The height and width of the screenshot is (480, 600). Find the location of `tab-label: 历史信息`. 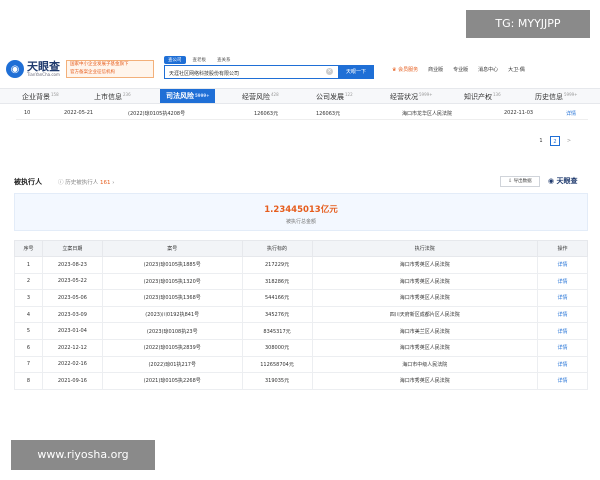

tab-label: 历史信息 is located at coordinates (549, 97).